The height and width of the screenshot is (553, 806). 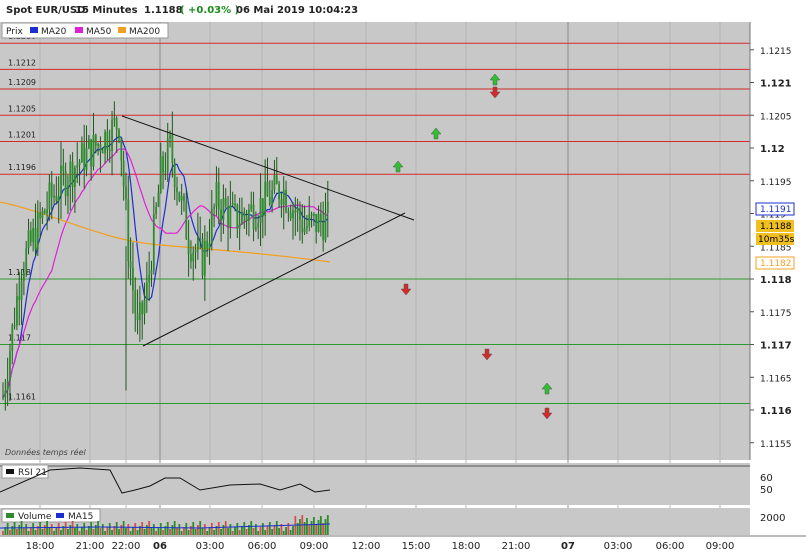 I want to click on y-tick-label: 1.118, so click(x=776, y=280).